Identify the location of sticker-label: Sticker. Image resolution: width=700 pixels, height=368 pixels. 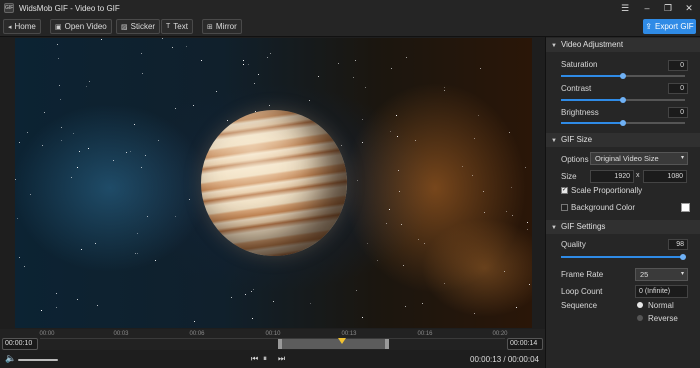
(143, 26).